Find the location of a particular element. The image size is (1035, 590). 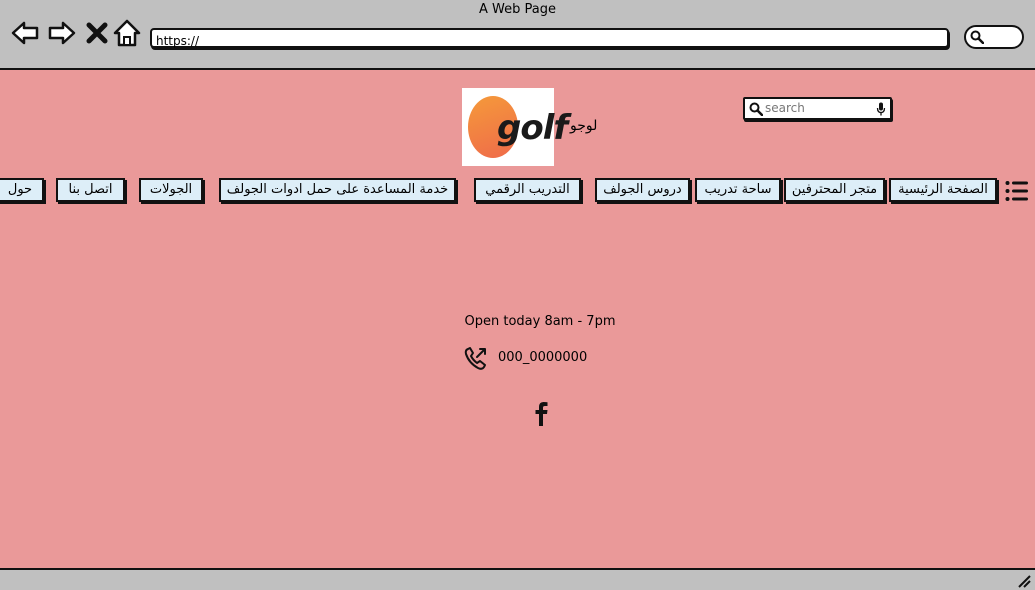

nav-item-digital-training: التدريب الرقمي is located at coordinates (527, 190).